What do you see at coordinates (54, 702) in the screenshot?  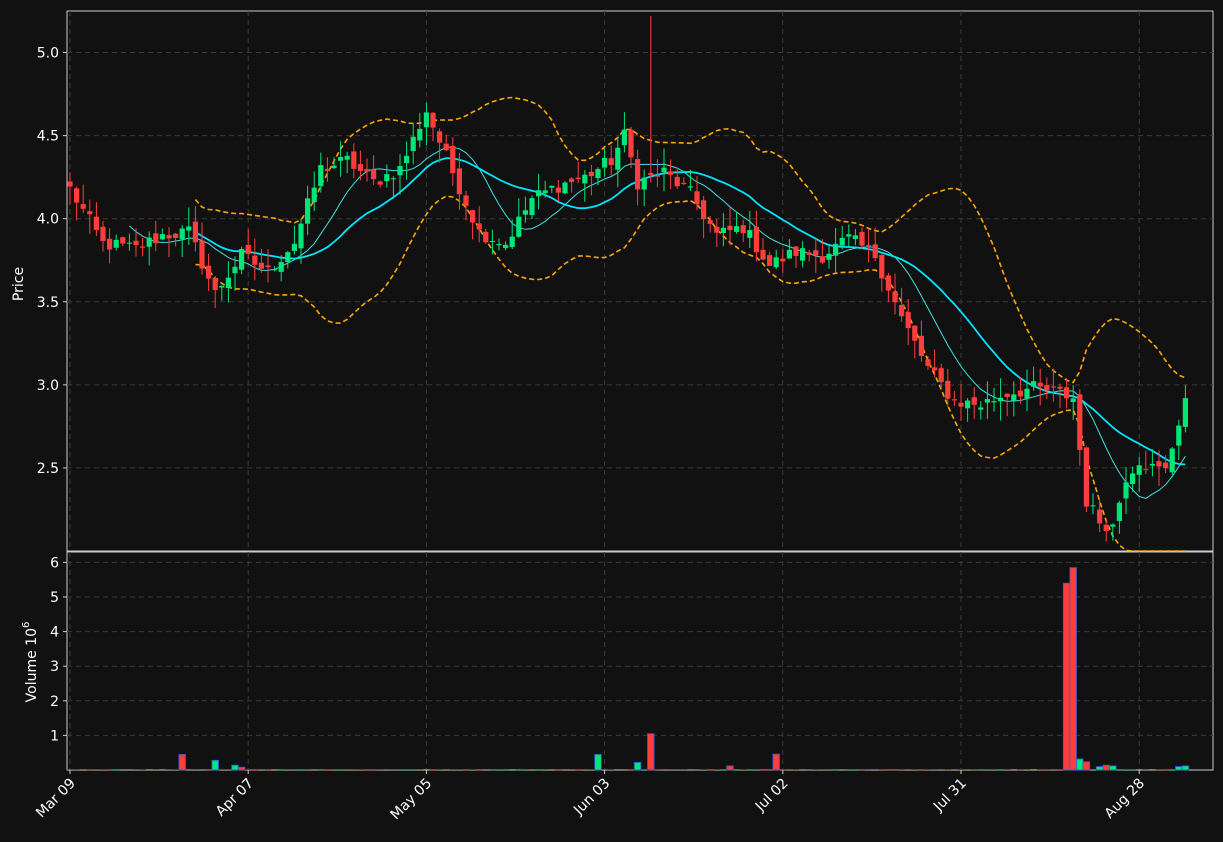 I see `volume-y-tick-label: 2` at bounding box center [54, 702].